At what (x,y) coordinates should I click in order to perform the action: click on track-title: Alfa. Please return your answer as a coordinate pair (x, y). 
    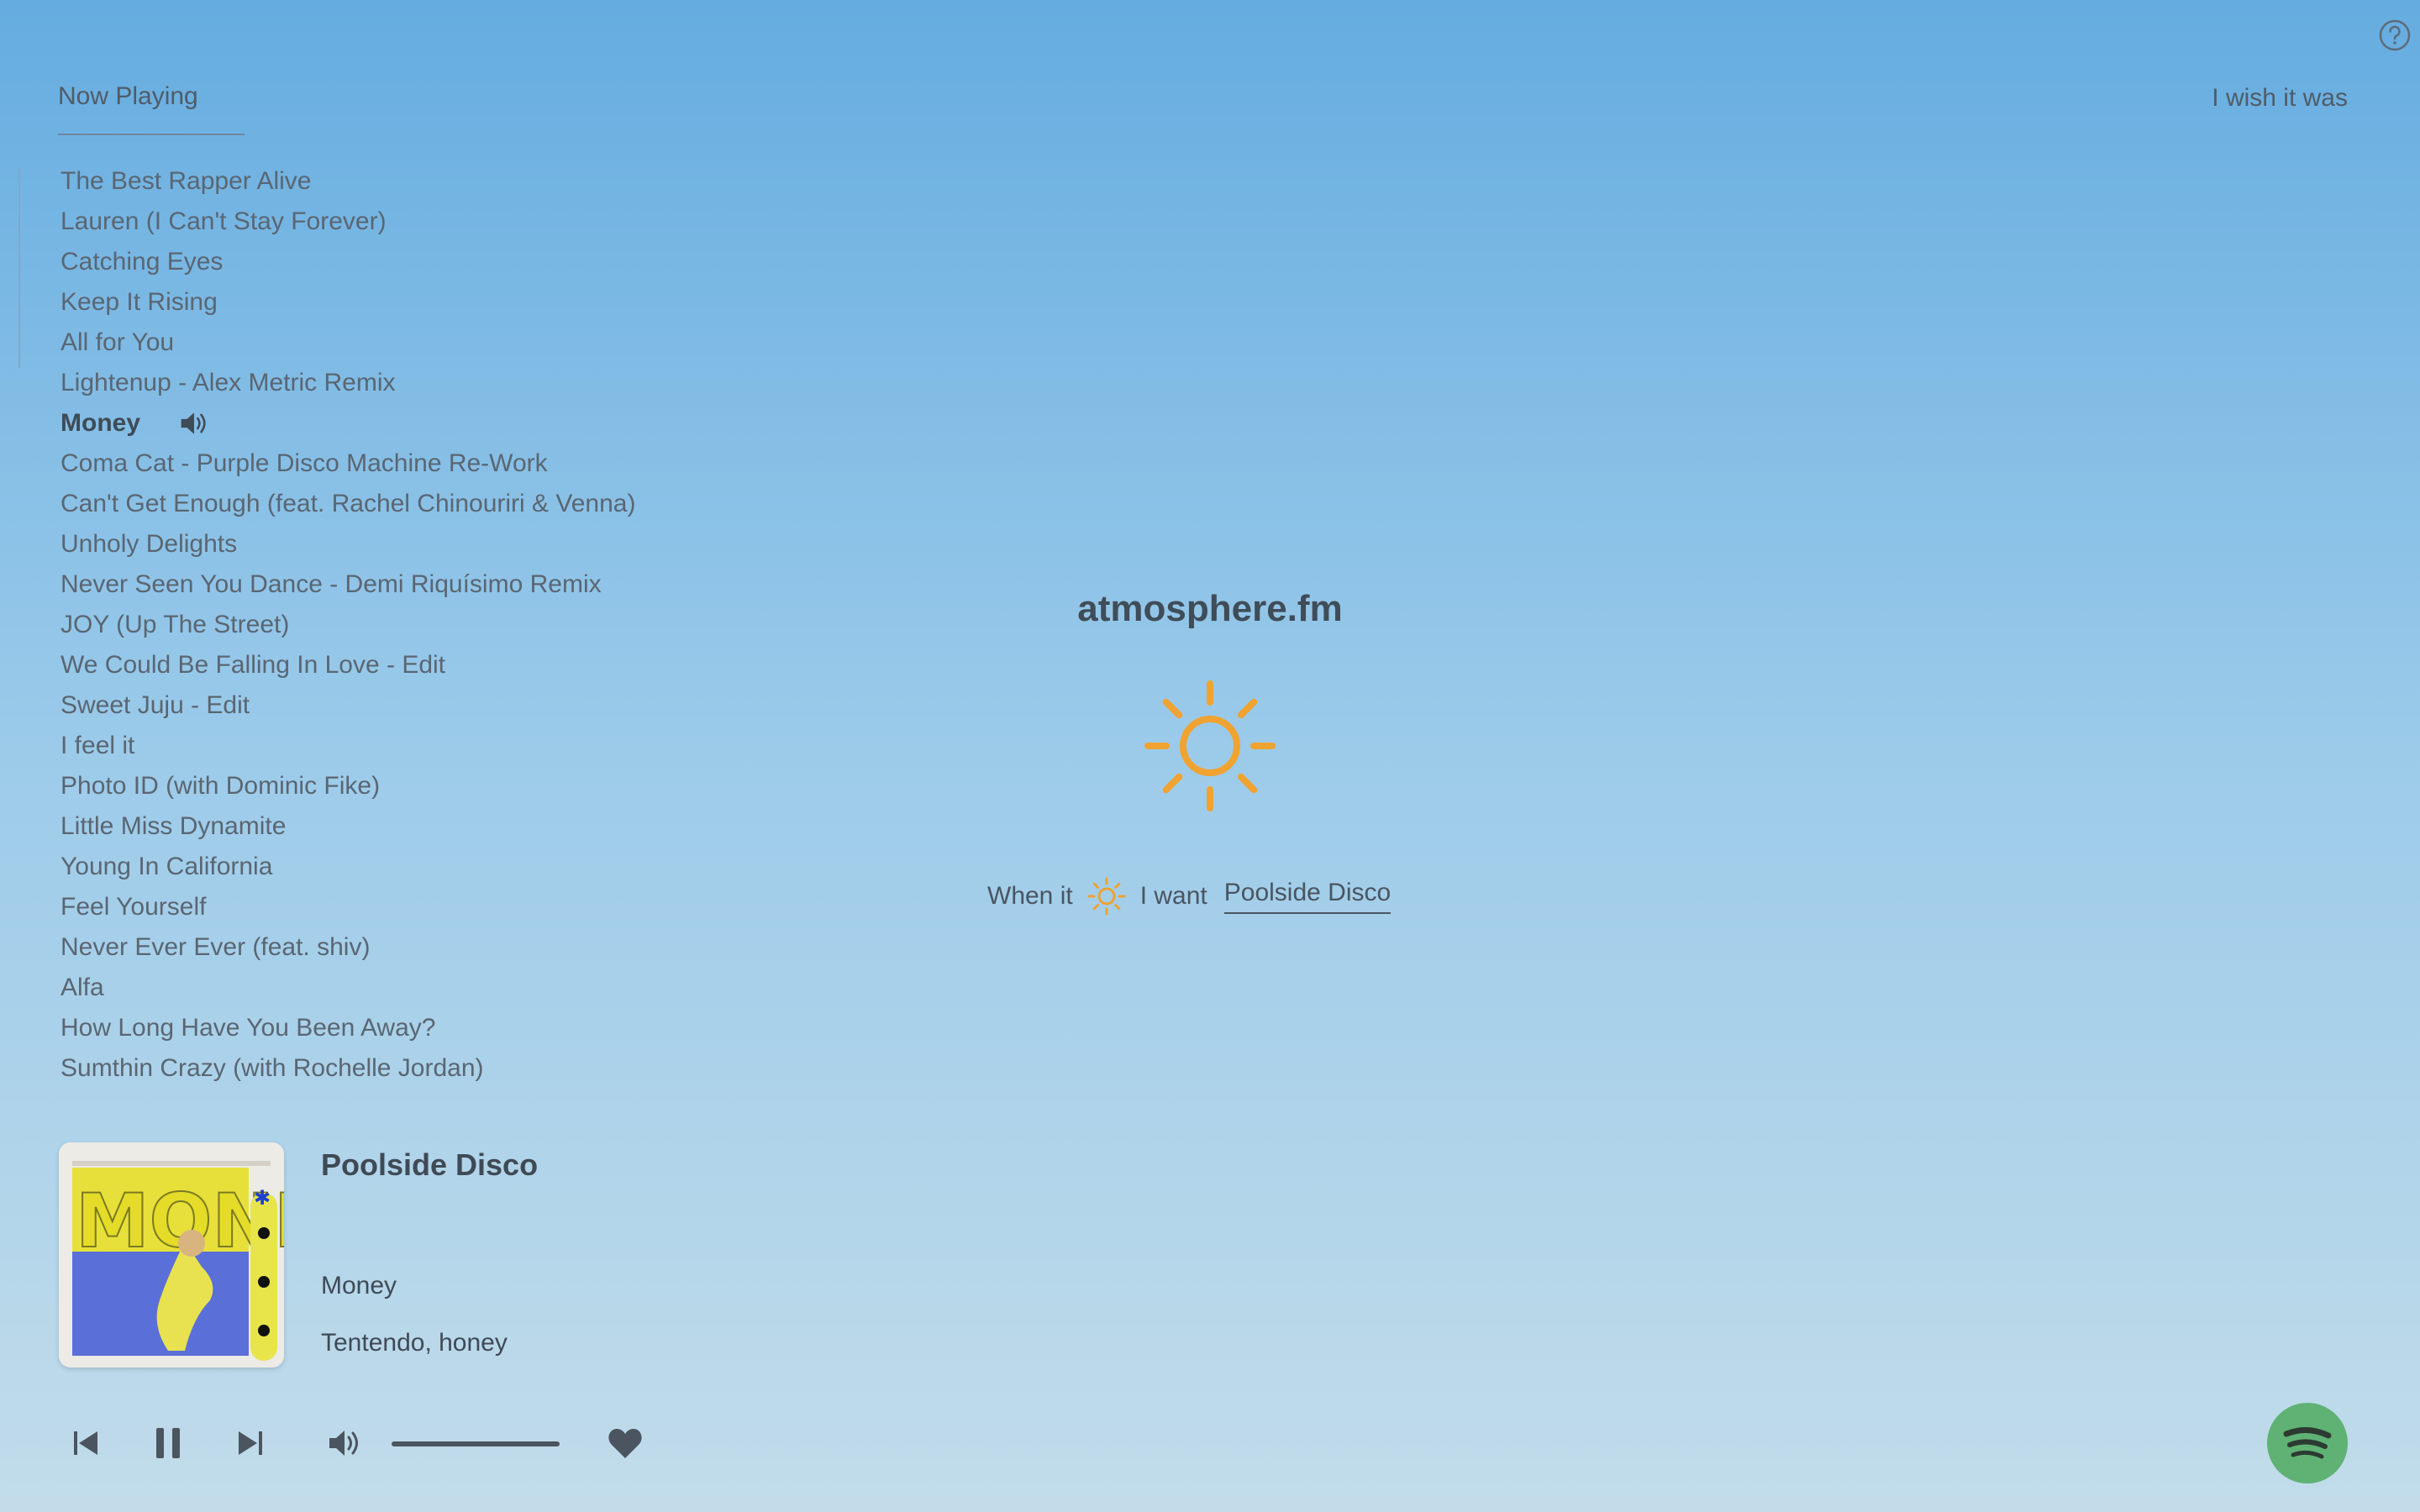
    Looking at the image, I should click on (82, 987).